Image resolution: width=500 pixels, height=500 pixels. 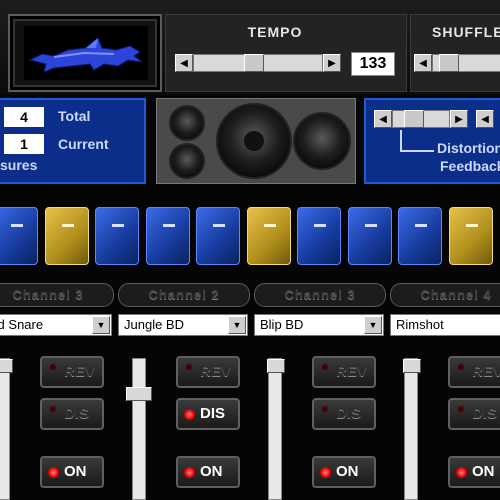 I want to click on distortion-slider, so click(x=421, y=119).